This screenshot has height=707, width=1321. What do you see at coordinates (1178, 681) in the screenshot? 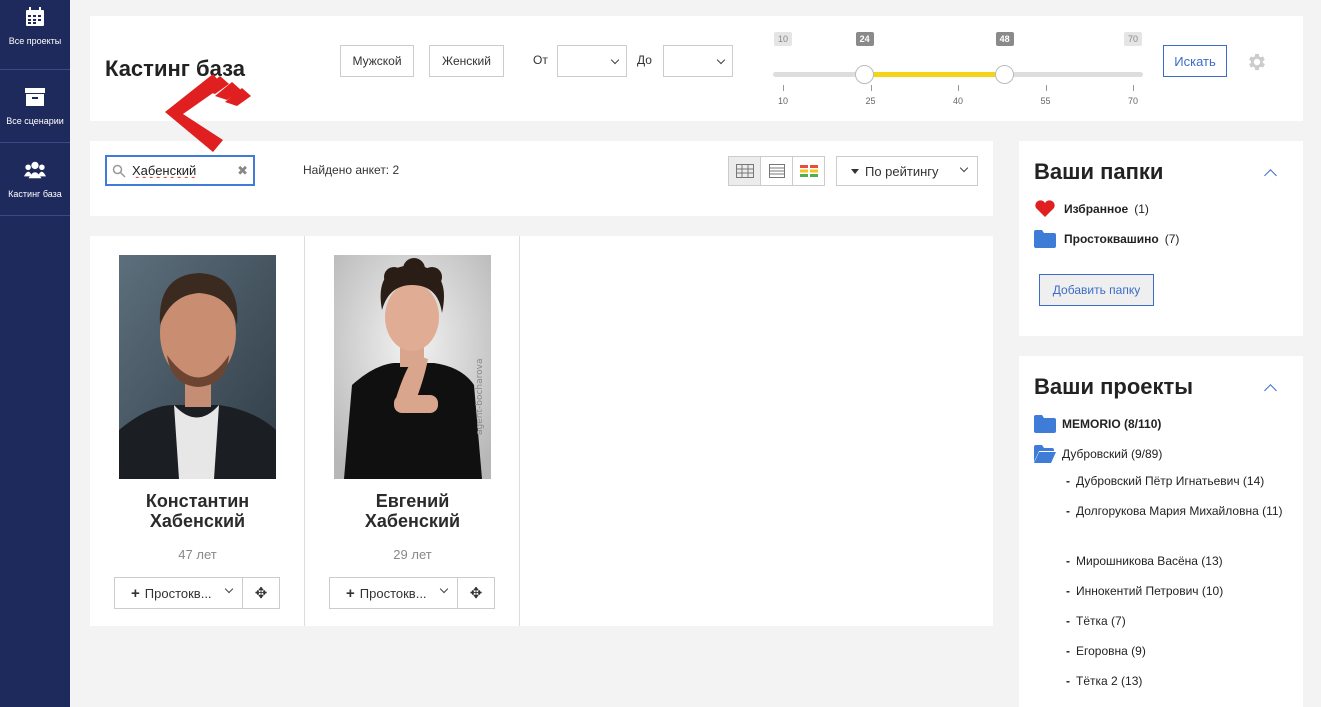
I see `role-item: - Тётка 2 (13)` at bounding box center [1178, 681].